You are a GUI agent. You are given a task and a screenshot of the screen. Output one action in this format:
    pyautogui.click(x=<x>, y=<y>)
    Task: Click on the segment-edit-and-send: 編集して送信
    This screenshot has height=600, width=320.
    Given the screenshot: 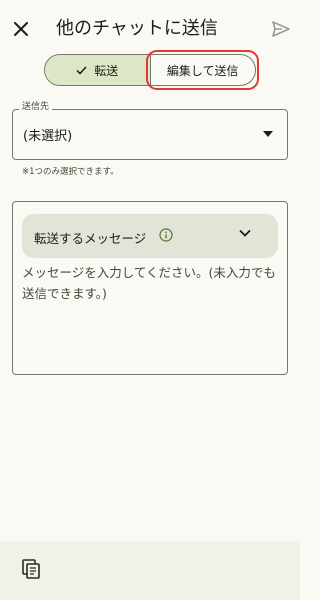 What is the action you would take?
    pyautogui.click(x=203, y=70)
    